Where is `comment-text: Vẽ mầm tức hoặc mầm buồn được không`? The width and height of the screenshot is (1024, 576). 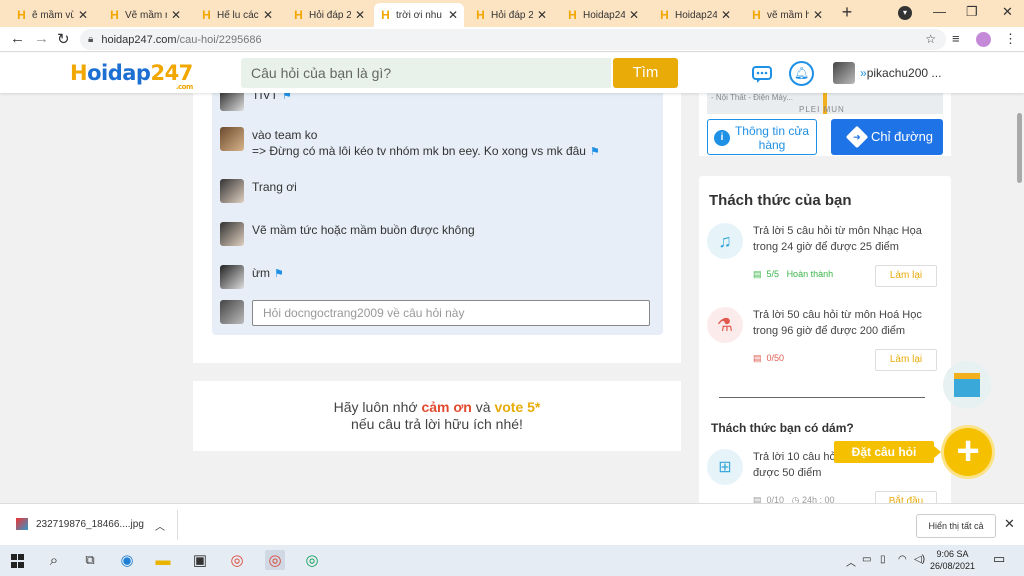
comment-text: Vẽ mầm tức hoặc mầm buồn được không is located at coordinates (363, 230).